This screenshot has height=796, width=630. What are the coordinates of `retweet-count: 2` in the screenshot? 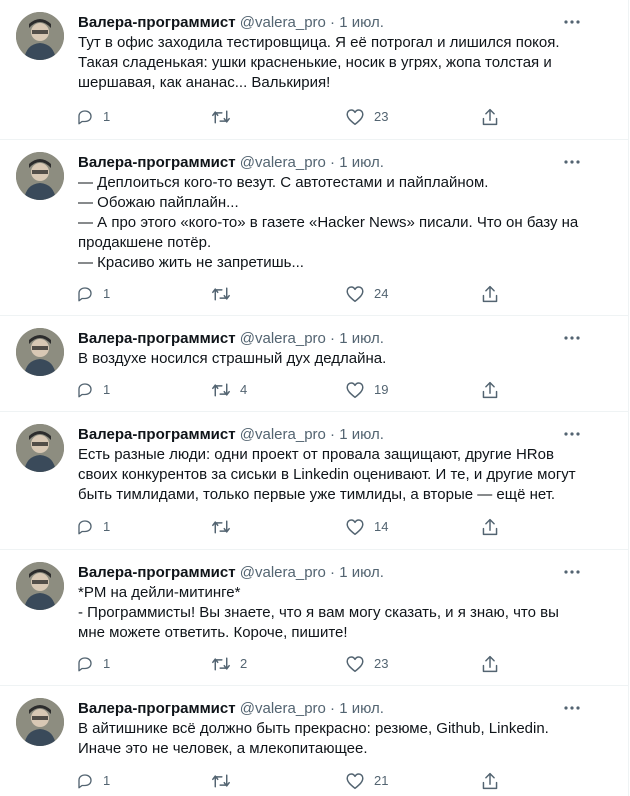 It's located at (244, 663).